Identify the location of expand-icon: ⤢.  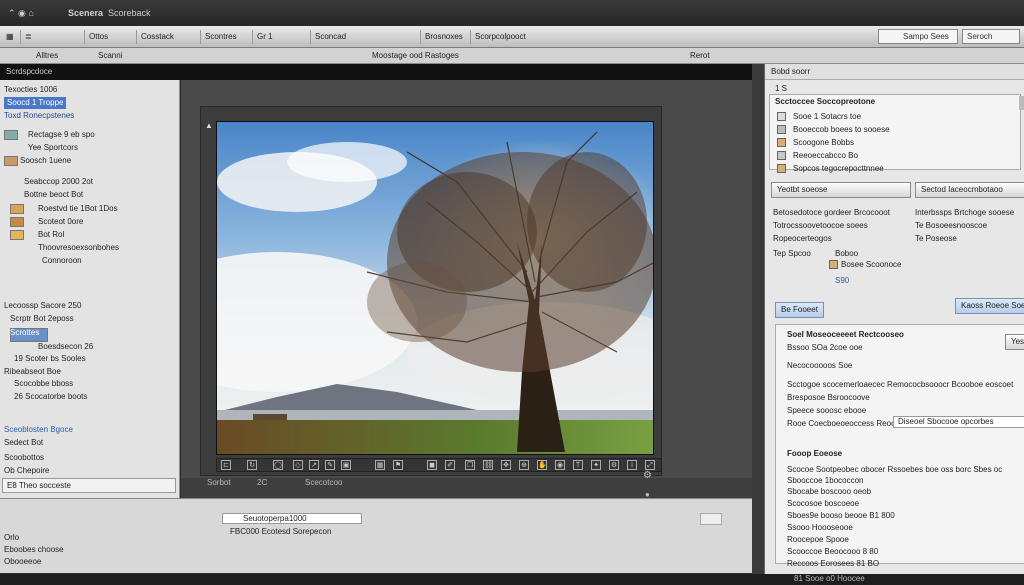
(650, 465).